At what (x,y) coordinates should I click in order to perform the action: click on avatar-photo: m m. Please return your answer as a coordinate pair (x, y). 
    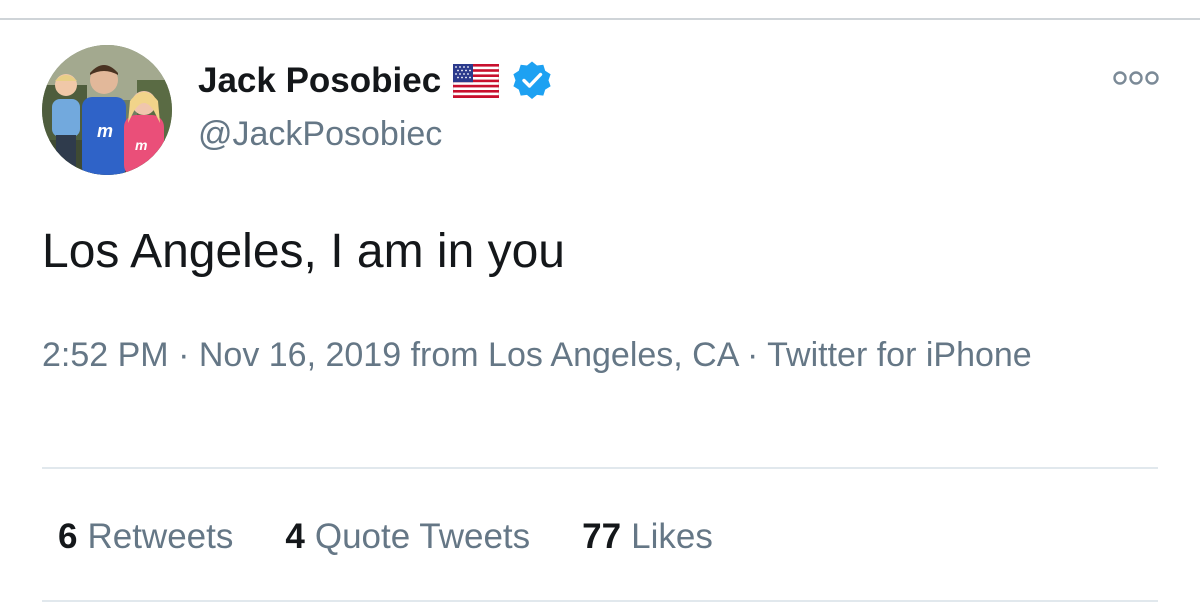
    Looking at the image, I should click on (107, 110).